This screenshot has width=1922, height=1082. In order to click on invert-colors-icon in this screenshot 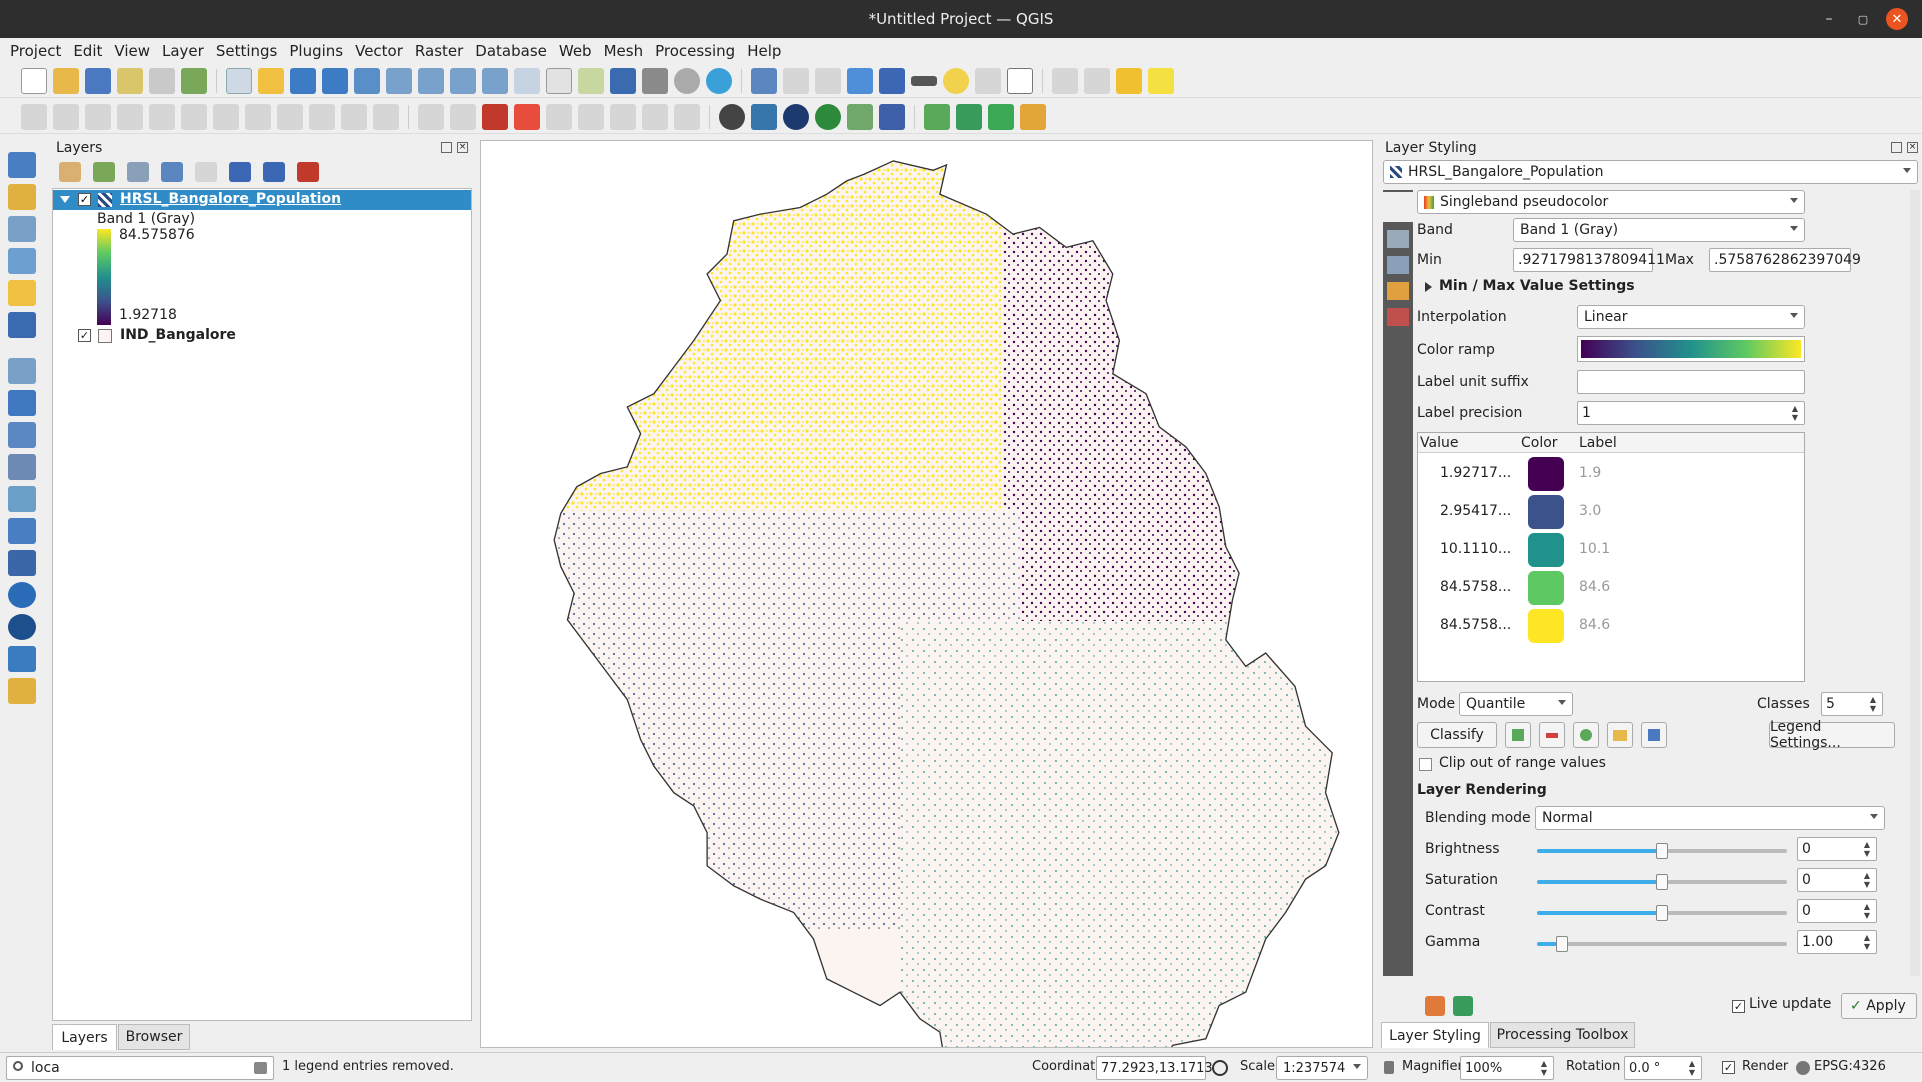, I will do `click(1586, 735)`.